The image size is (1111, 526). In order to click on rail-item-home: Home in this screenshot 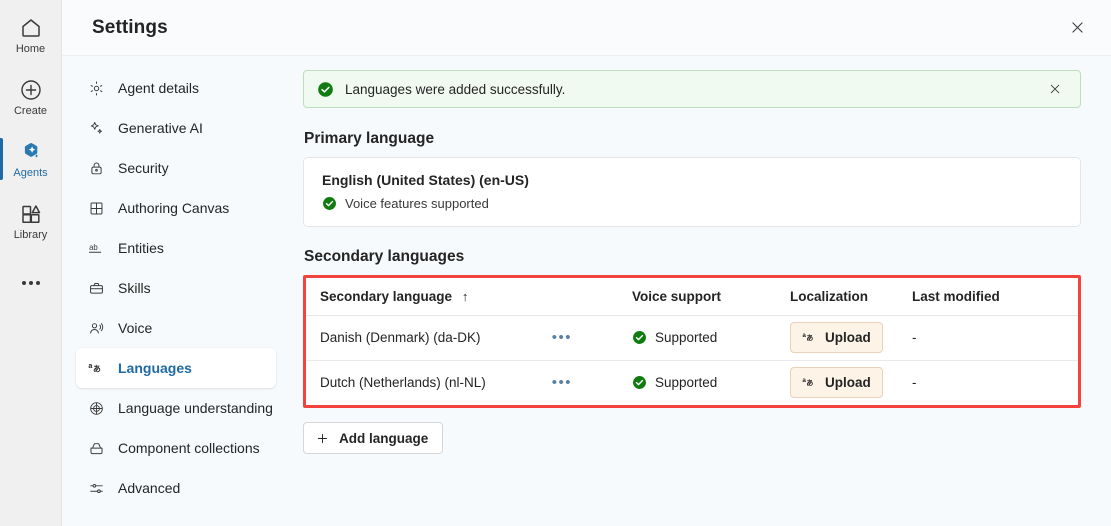, I will do `click(31, 35)`.